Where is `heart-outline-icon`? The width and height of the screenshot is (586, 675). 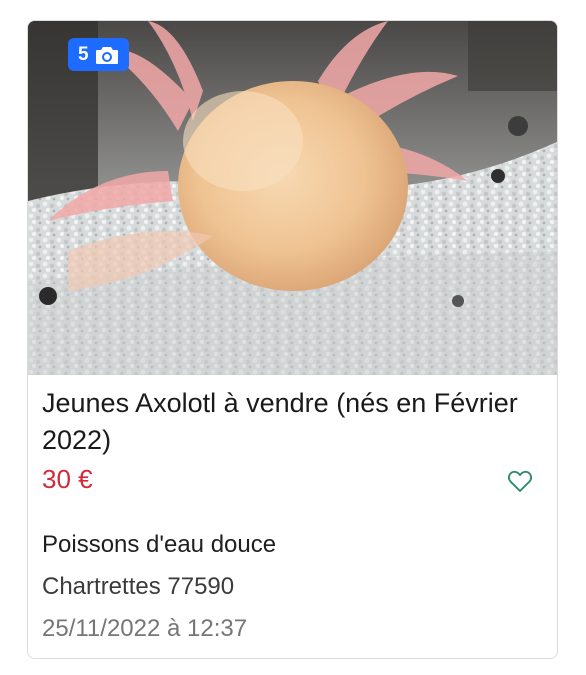
heart-outline-icon is located at coordinates (520, 481).